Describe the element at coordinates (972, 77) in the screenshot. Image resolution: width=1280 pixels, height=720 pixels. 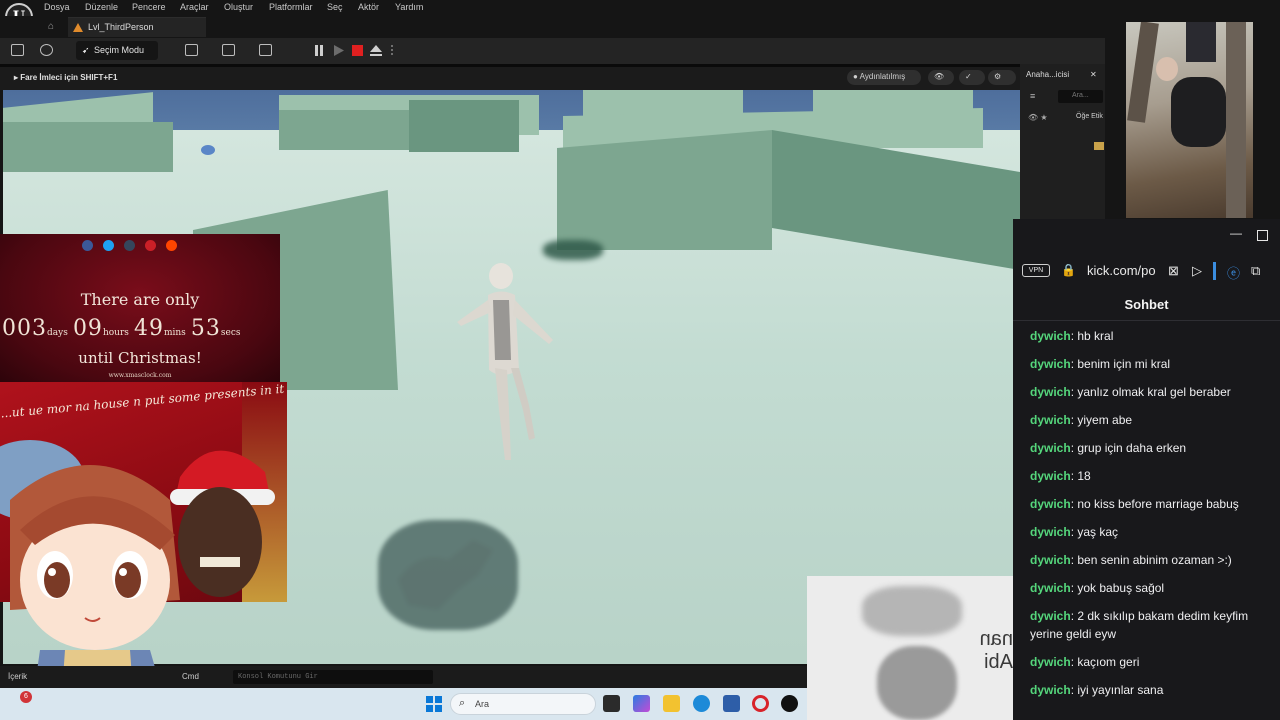
I see `snap-button: ✓` at that location.